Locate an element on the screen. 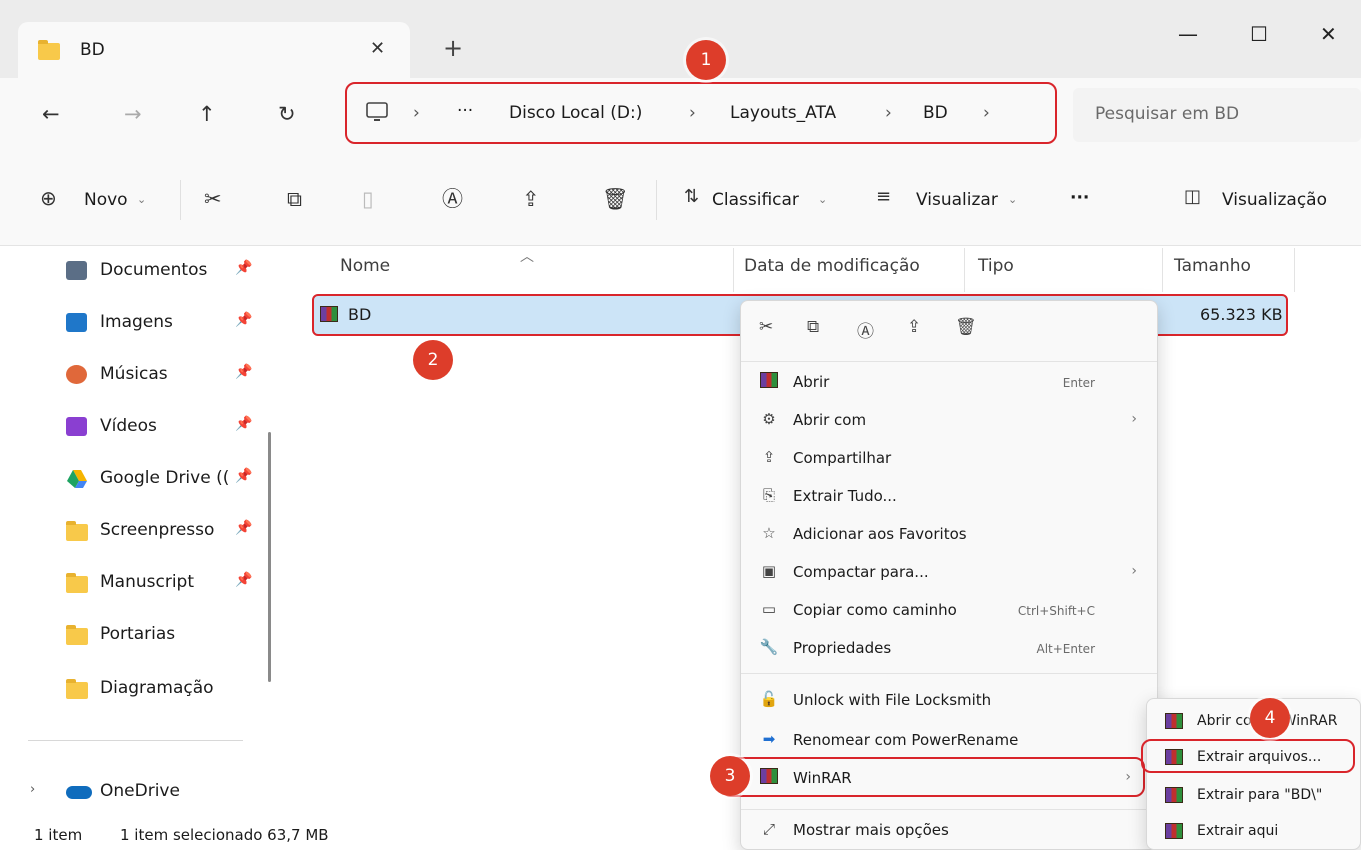 This screenshot has width=1361, height=850. file-size: 65.323 KB is located at coordinates (1241, 314).